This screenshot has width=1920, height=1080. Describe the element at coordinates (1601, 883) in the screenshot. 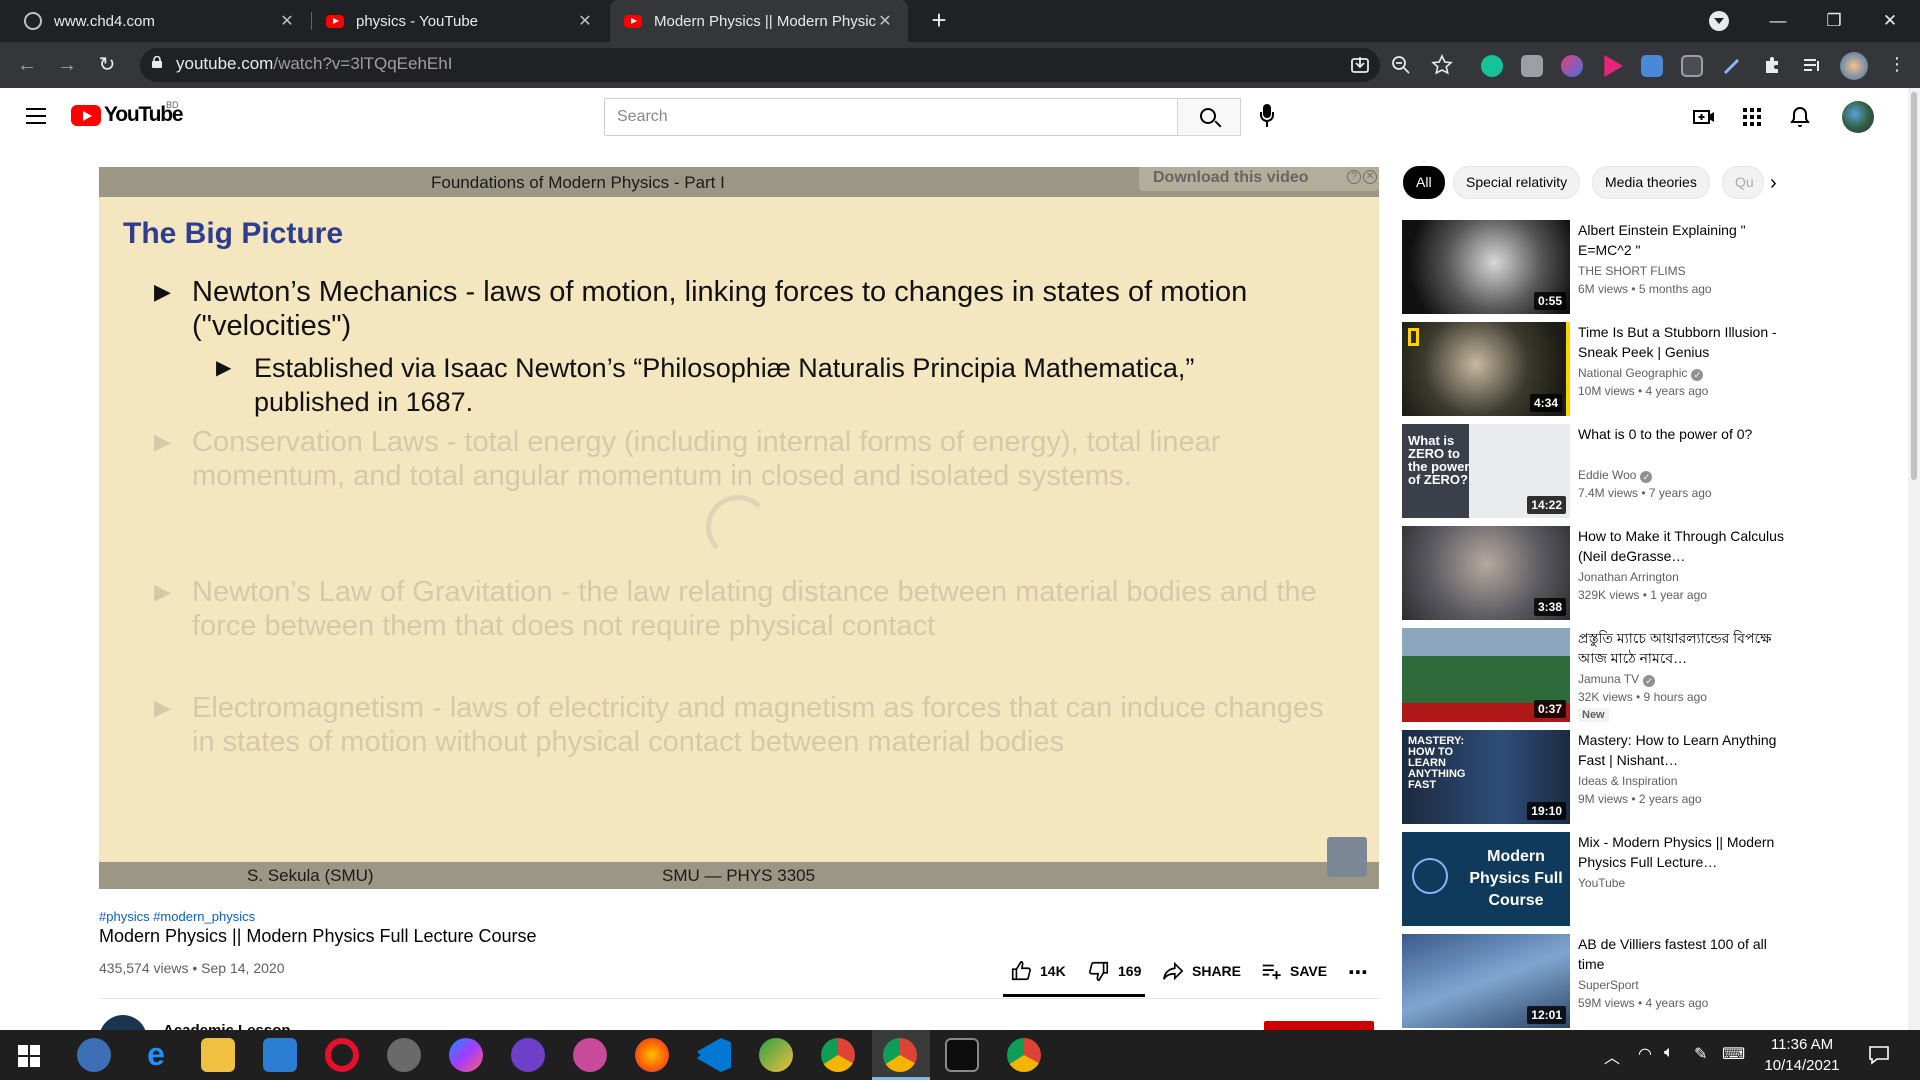

I see `recommendation-channel: YouTube` at that location.